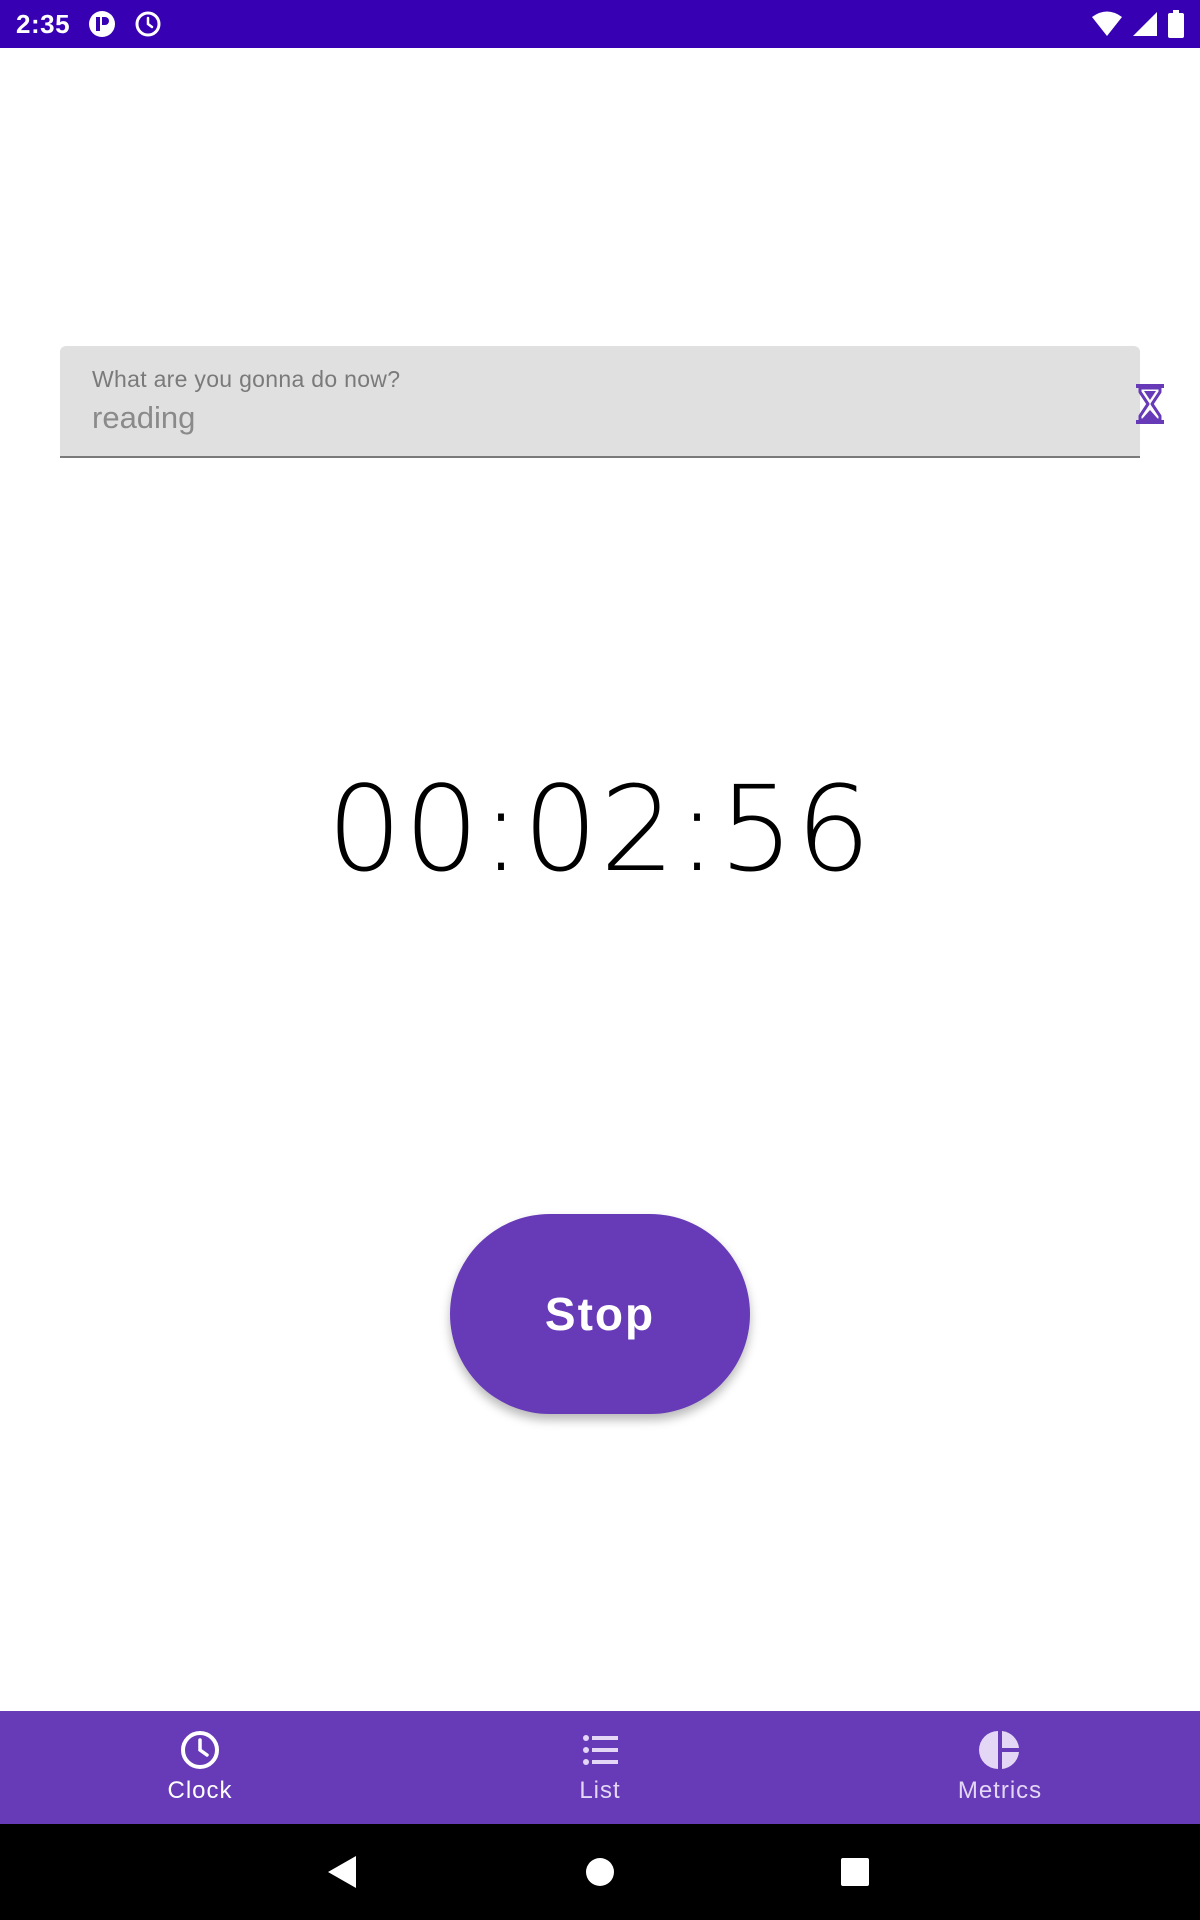 The width and height of the screenshot is (1200, 1920). Describe the element at coordinates (43, 23) in the screenshot. I see `status-time: 2:35` at that location.